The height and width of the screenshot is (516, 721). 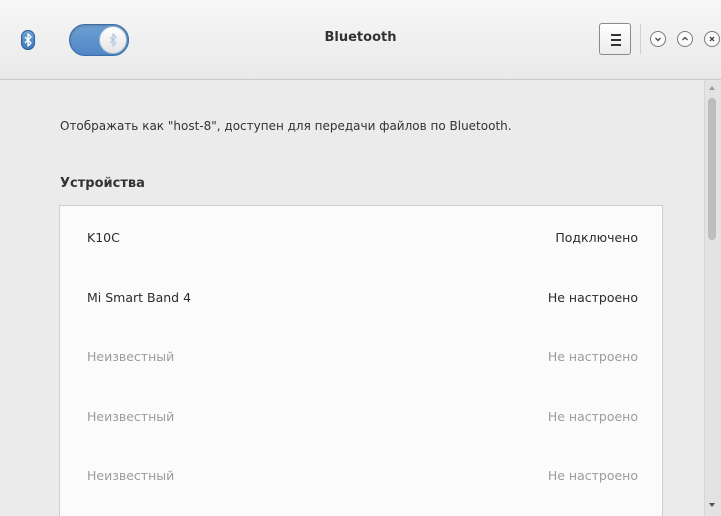 I want to click on scroll-down-arrow-icon, so click(x=712, y=505).